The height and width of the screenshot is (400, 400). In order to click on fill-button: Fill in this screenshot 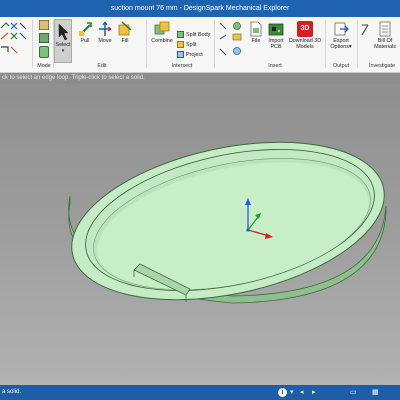, I will do `click(125, 32)`.